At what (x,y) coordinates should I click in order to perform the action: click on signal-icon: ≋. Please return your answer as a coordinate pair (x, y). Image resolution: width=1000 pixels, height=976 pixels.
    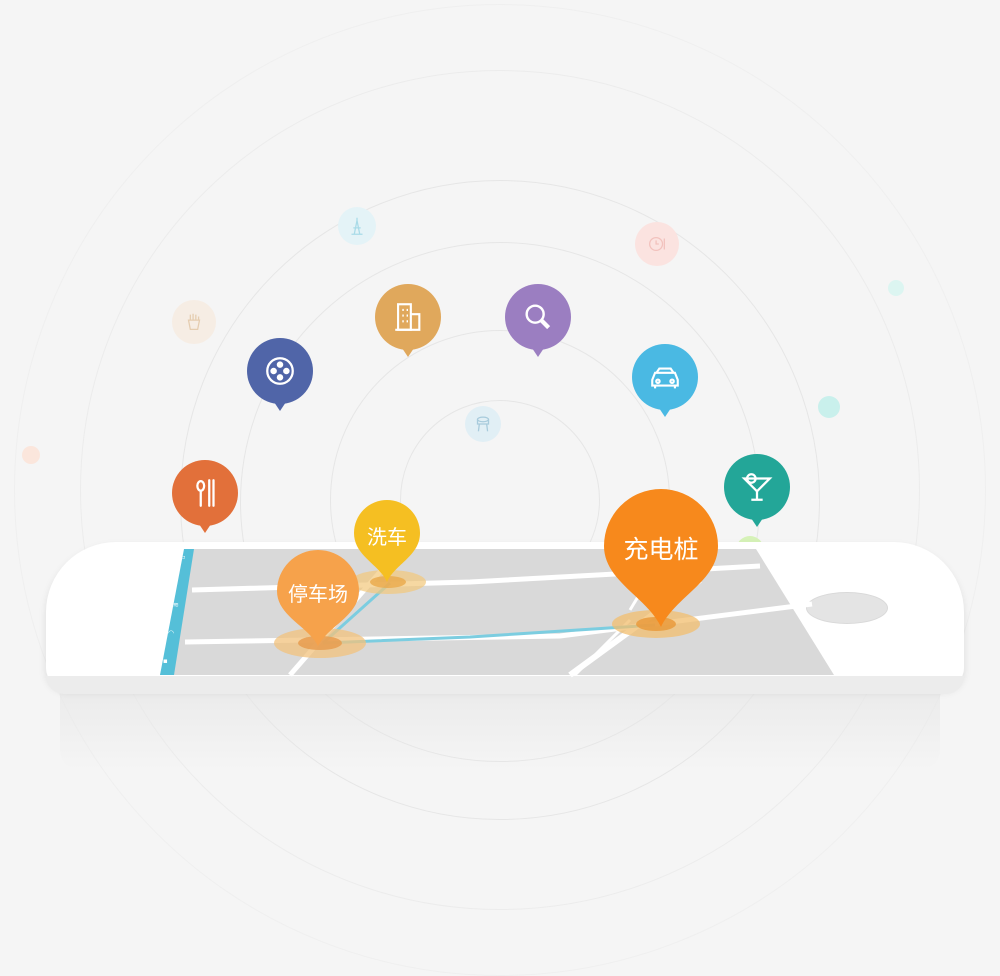
    Looking at the image, I should click on (176, 605).